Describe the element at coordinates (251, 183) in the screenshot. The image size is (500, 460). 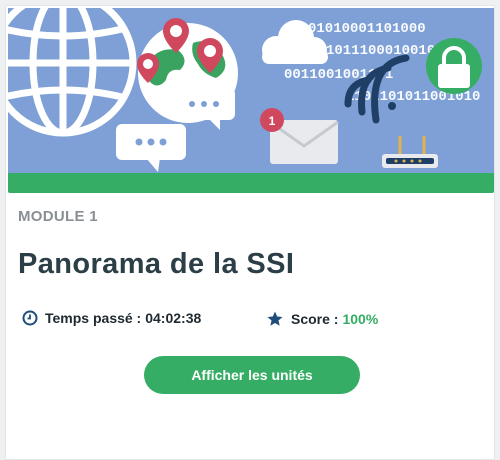
I see `module-accent-bar` at that location.